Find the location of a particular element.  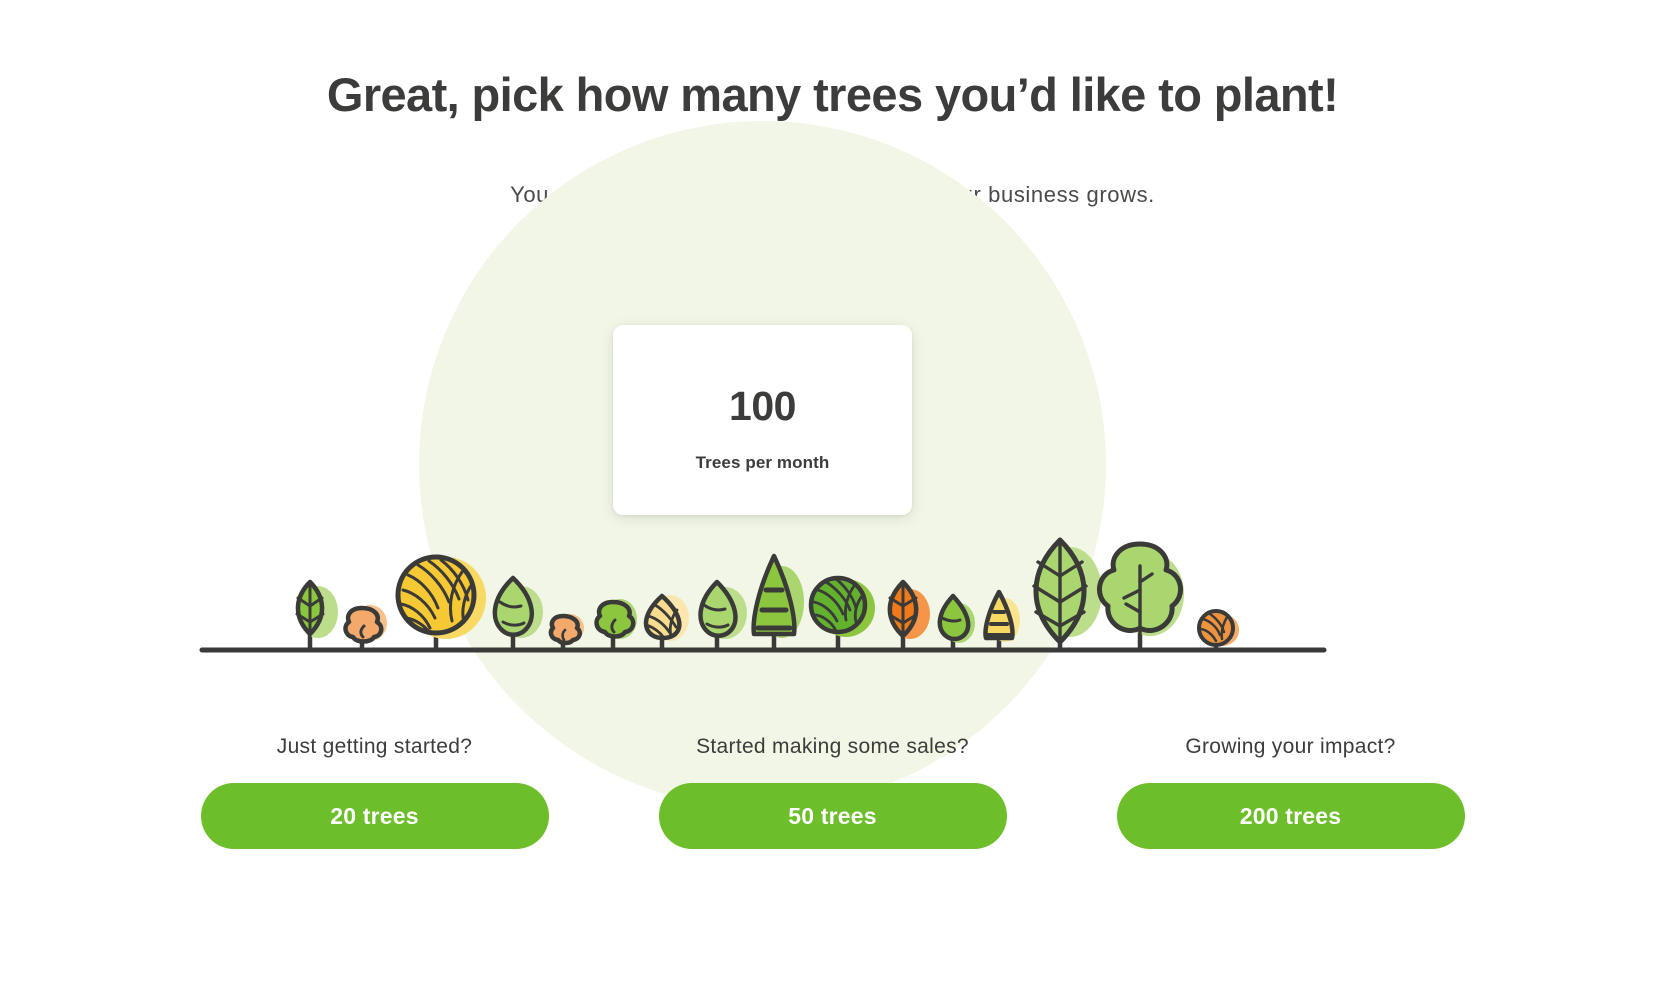

preset-option-2: Started making some sales? 50 trees is located at coordinates (832, 792).